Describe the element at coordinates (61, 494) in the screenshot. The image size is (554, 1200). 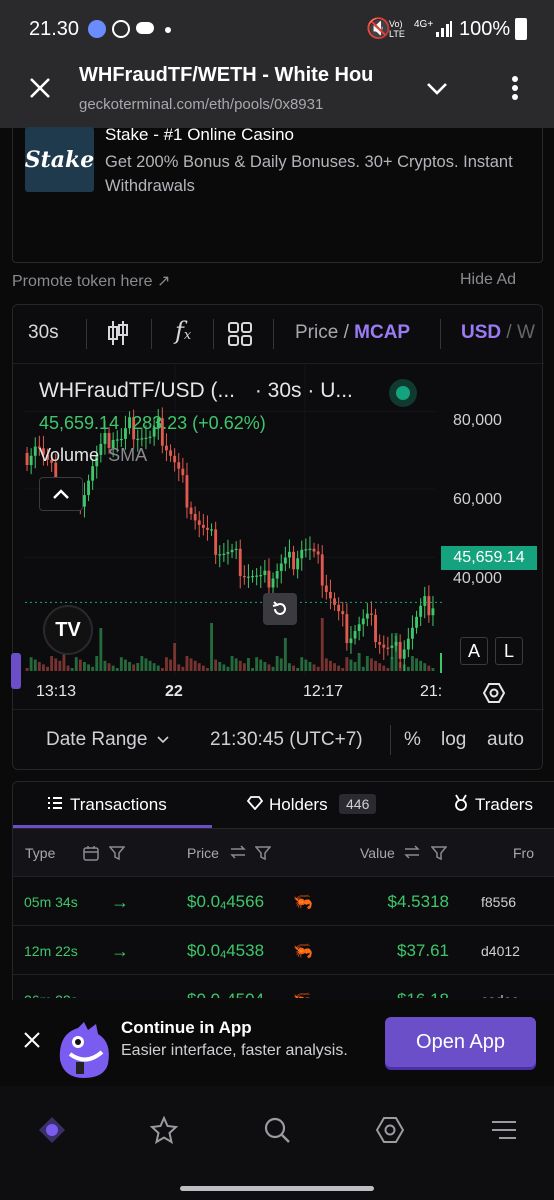
I see `collapse-legend-button` at that location.